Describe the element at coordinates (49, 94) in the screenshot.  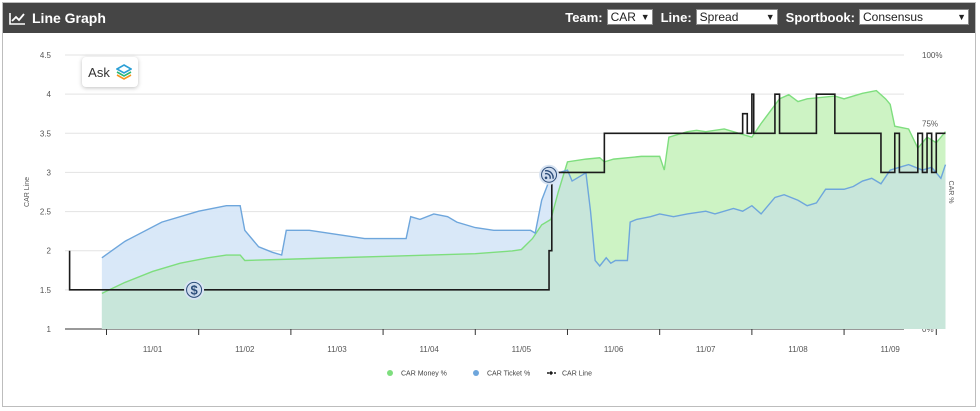
I see `y-tick-label-left: 4` at that location.